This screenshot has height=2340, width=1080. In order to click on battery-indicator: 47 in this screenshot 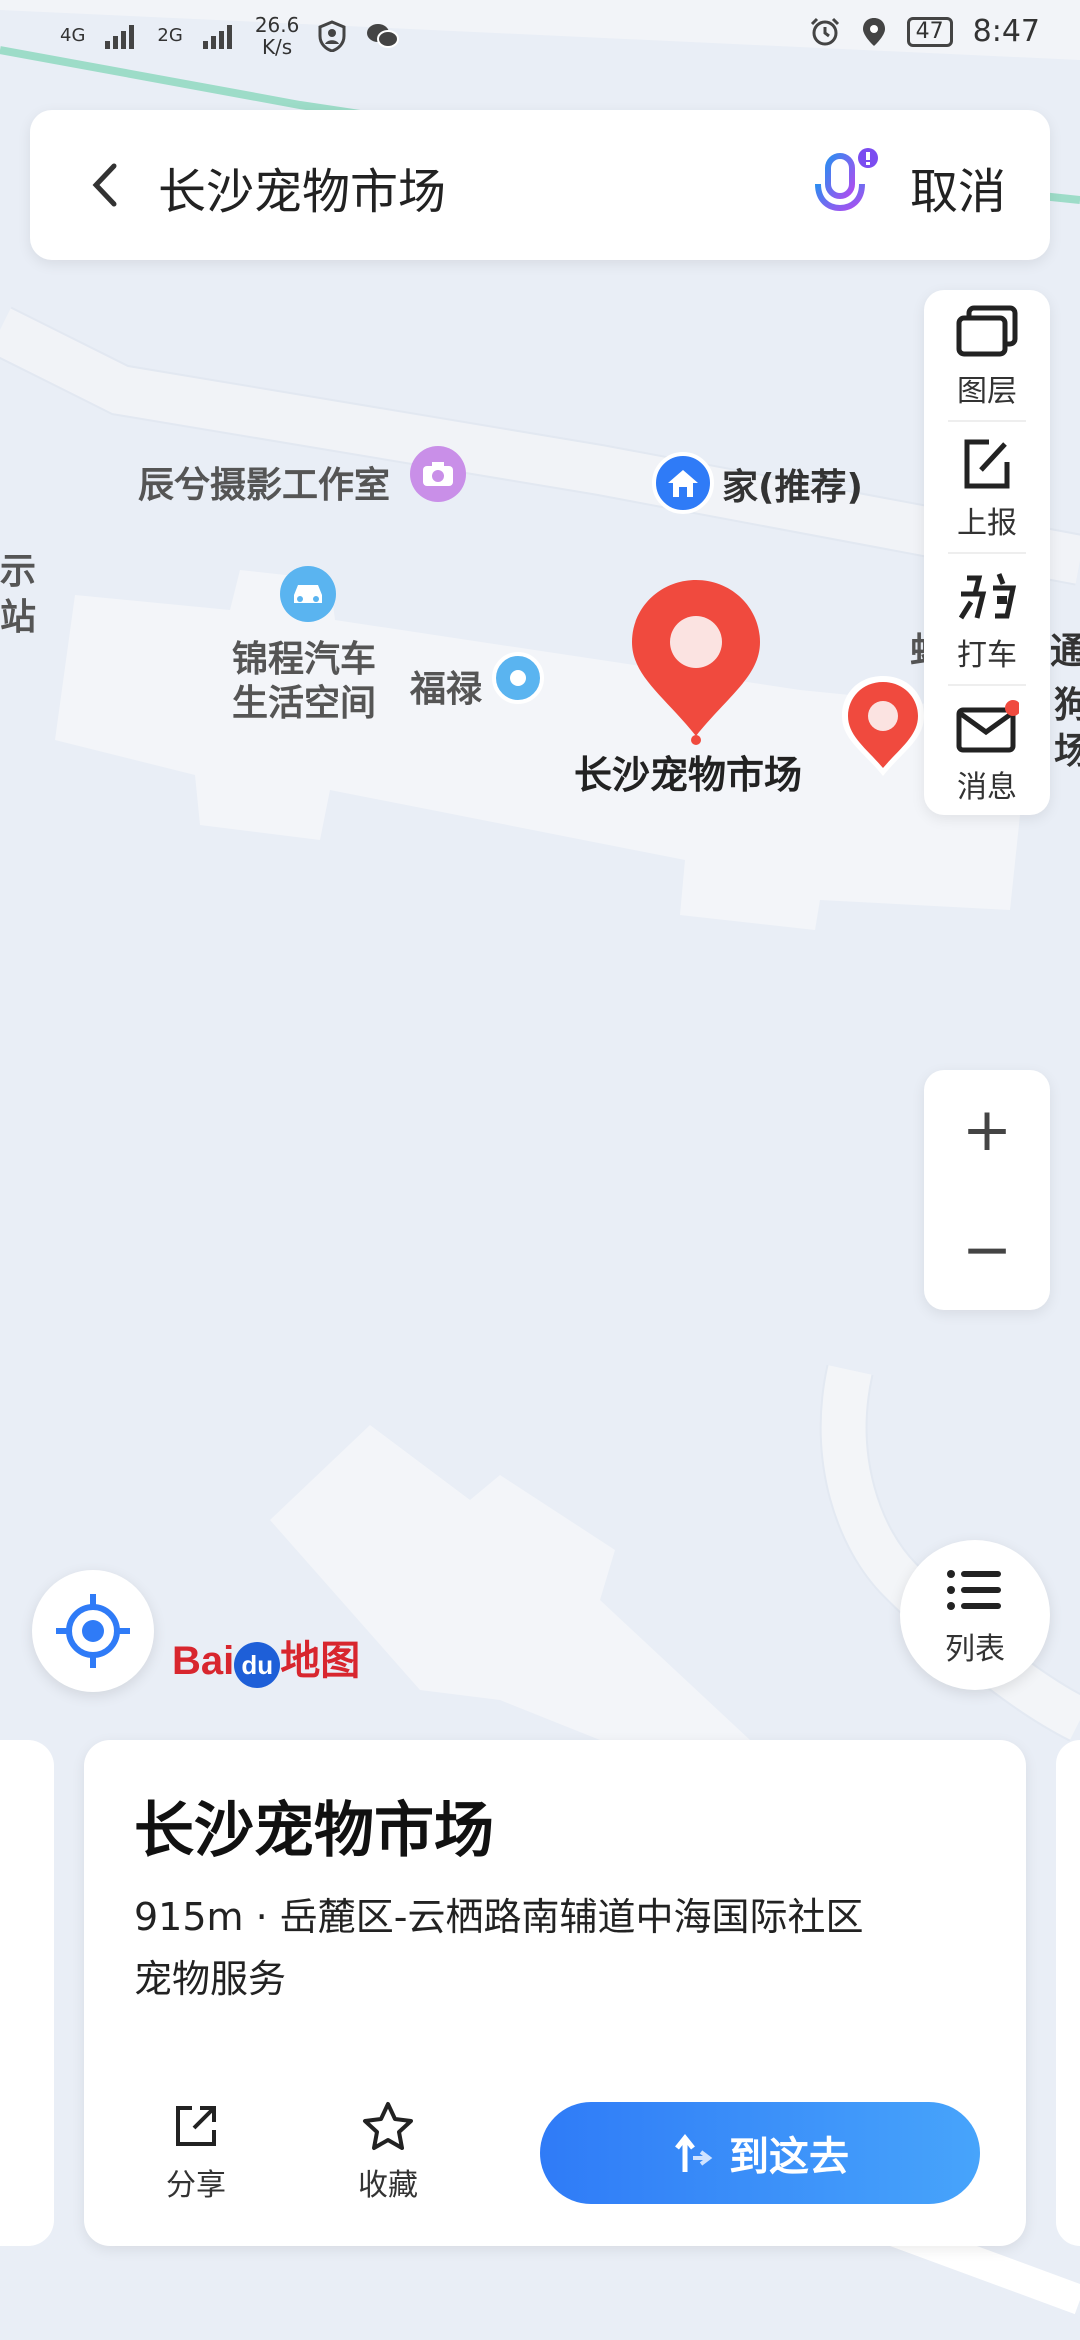, I will do `click(929, 31)`.